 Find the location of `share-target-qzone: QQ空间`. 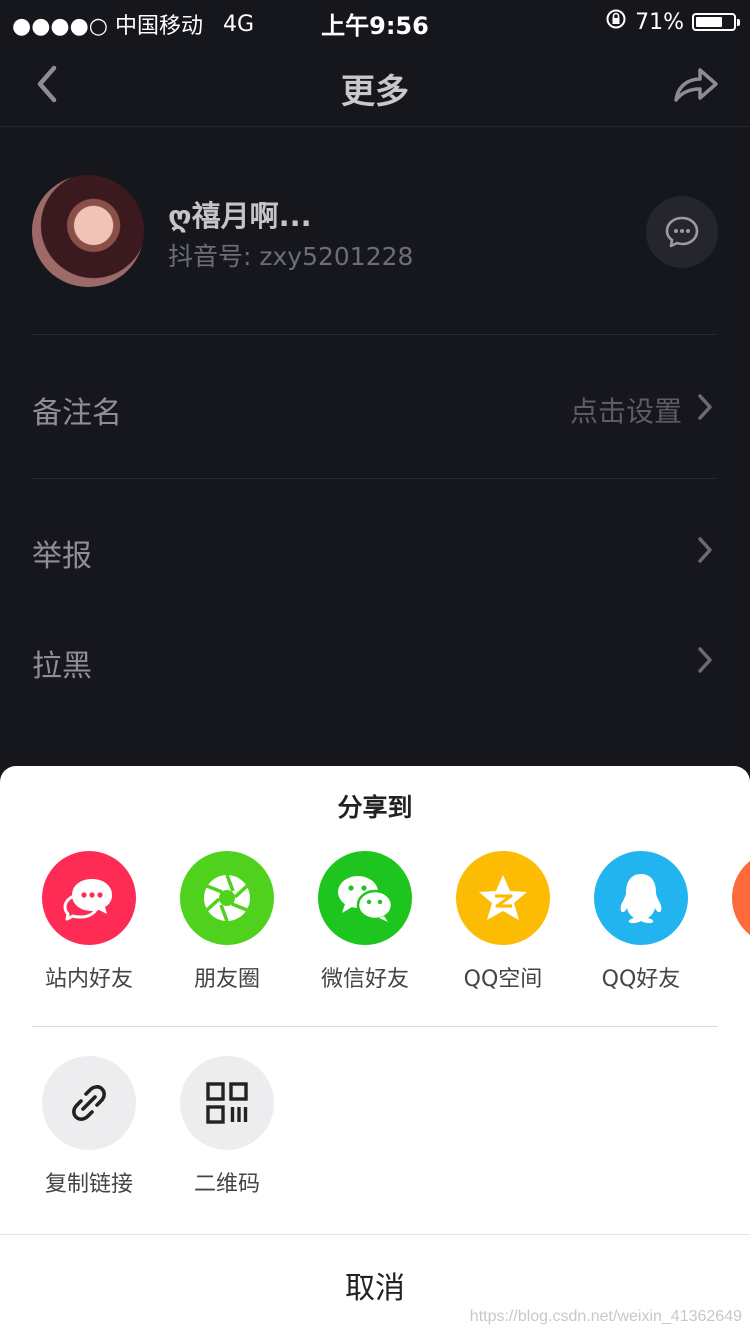

share-target-qzone: QQ空间 is located at coordinates (503, 921).